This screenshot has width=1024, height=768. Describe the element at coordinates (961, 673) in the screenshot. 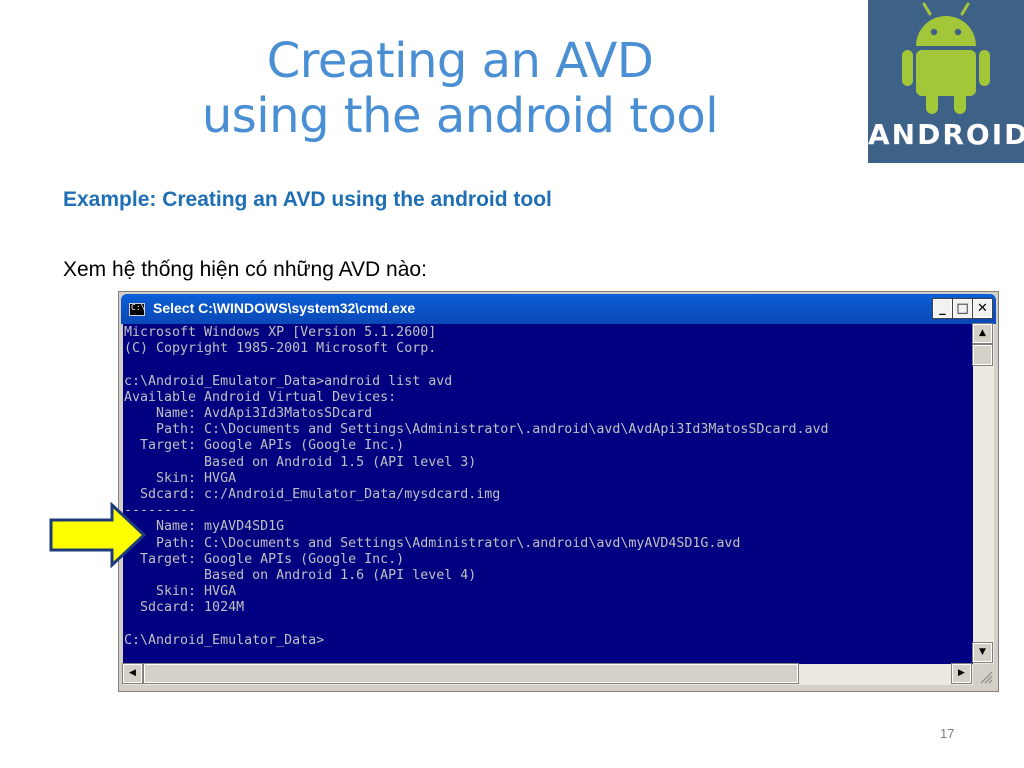

I see `scroll-right-button: ▶` at that location.